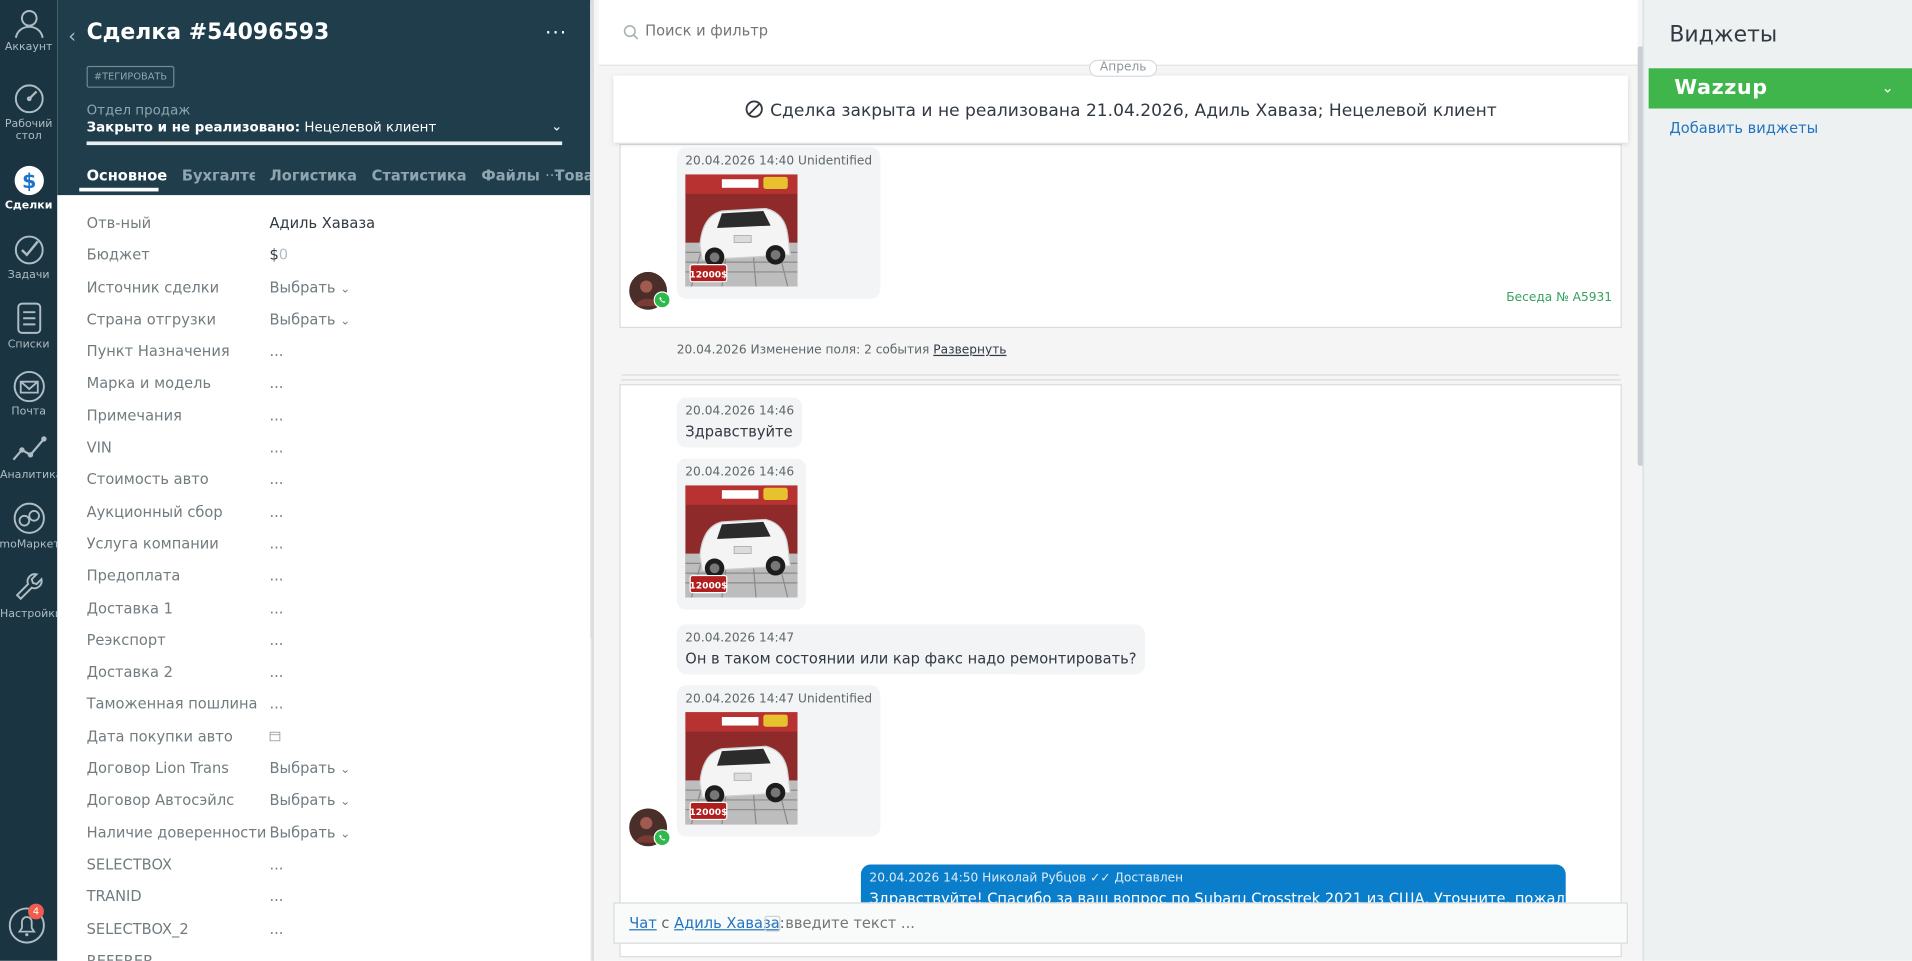 The image size is (1912, 961). I want to click on incoming-message: 20.04.2026 14:46 12000$, so click(741, 534).